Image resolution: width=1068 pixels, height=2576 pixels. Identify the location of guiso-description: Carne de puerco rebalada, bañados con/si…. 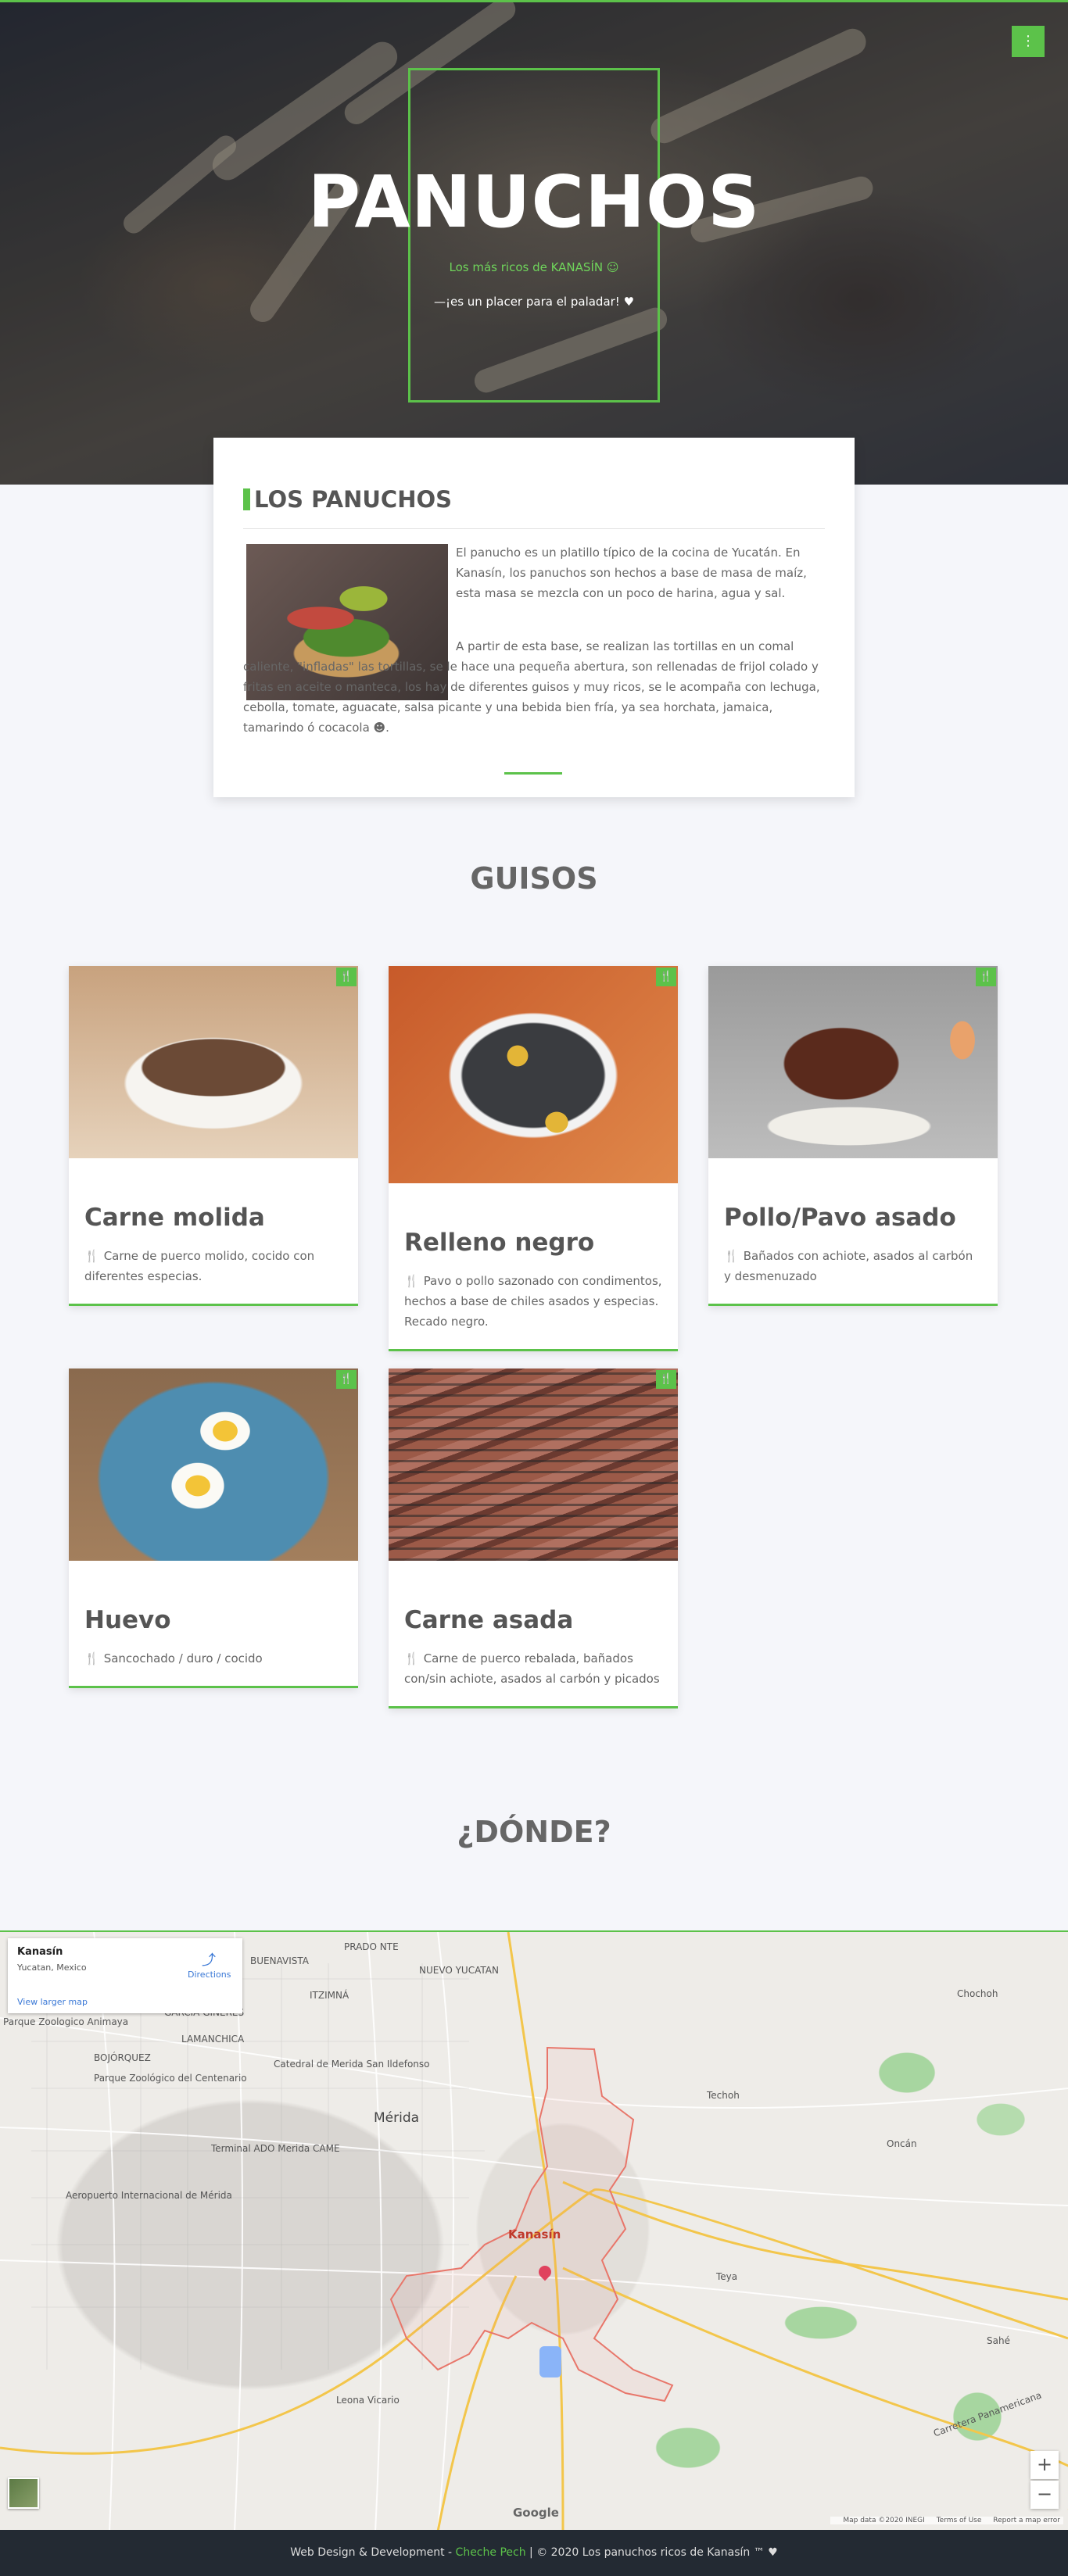
(532, 1668).